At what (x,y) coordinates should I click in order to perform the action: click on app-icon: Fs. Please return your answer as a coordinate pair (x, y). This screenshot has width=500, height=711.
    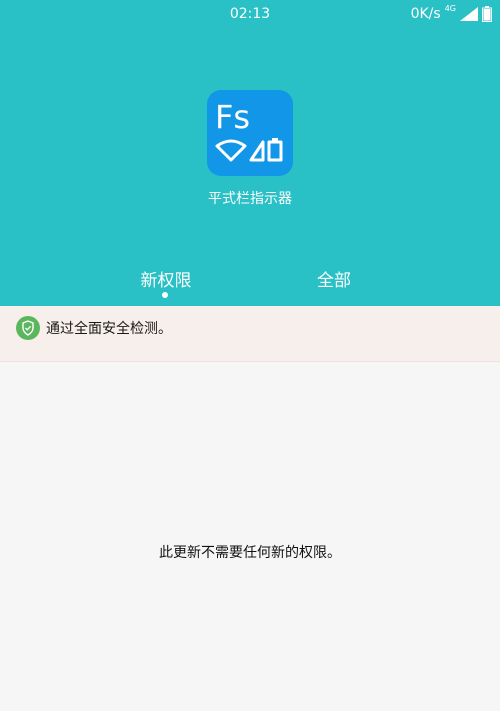
    Looking at the image, I should click on (250, 133).